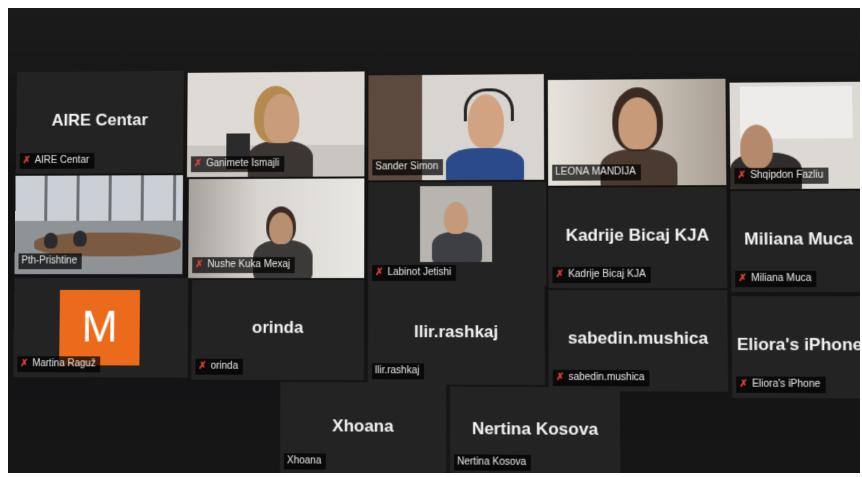 This screenshot has height=477, width=862. I want to click on participant-label-text: orinda, so click(224, 366).